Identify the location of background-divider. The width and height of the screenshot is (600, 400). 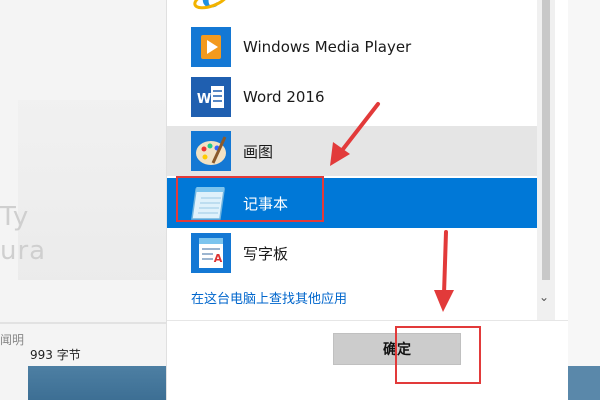
(83, 323).